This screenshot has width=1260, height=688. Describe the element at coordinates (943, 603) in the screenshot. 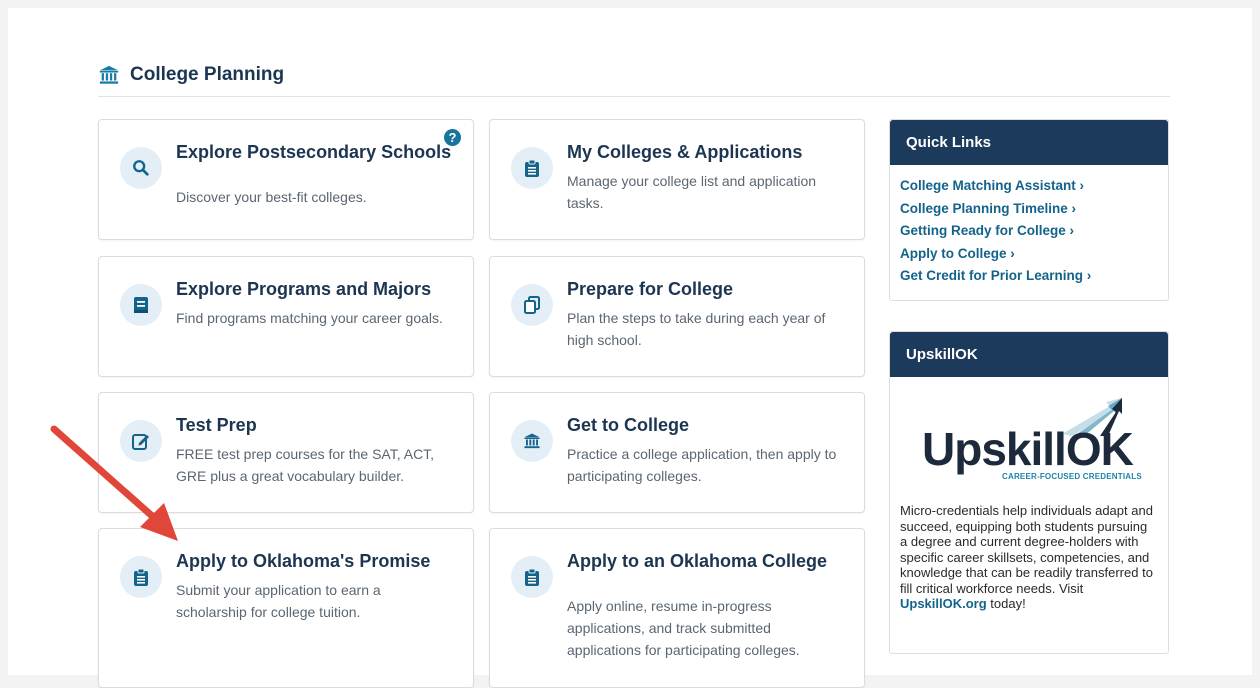

I see `upskill-link: UpskillOK.org` at that location.